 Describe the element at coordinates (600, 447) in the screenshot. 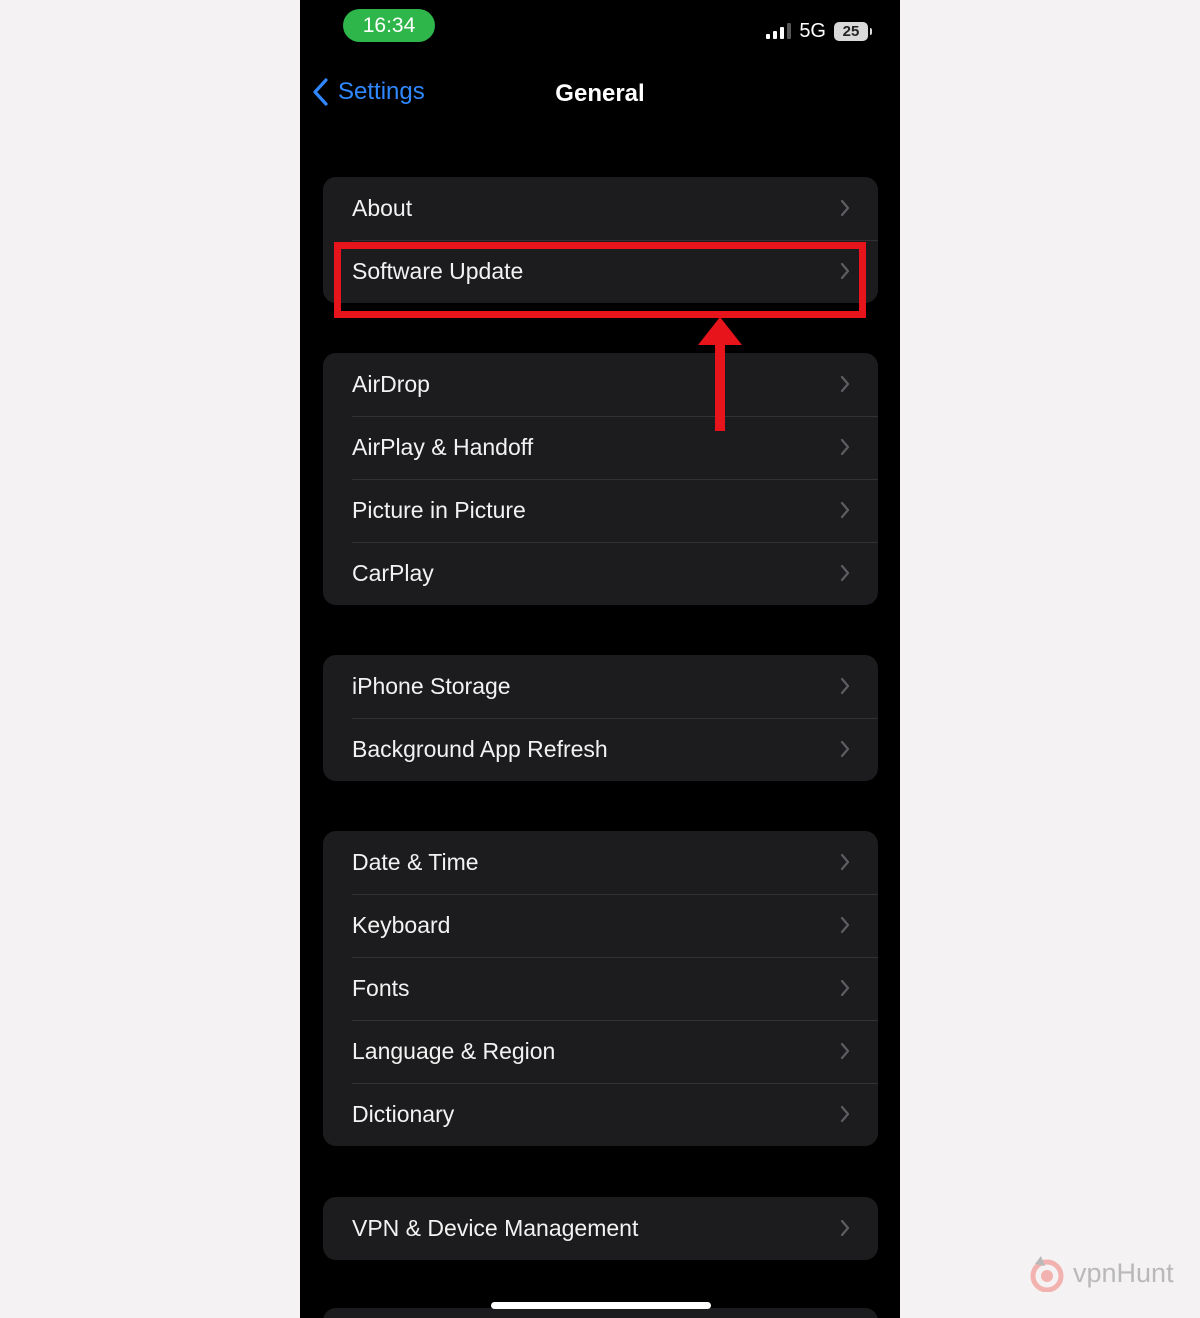

I see `row-airplay-handoff: AirPlay & Handoff` at that location.